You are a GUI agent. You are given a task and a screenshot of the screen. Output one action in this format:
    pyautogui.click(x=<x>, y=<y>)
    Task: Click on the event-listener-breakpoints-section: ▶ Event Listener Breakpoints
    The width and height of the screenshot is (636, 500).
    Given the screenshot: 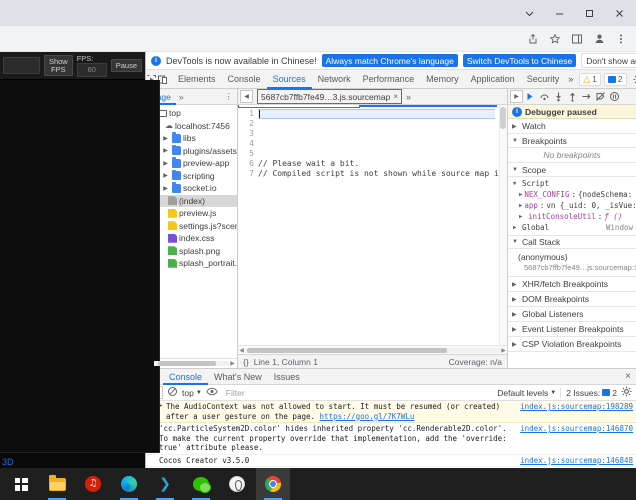 What is the action you would take?
    pyautogui.click(x=572, y=329)
    